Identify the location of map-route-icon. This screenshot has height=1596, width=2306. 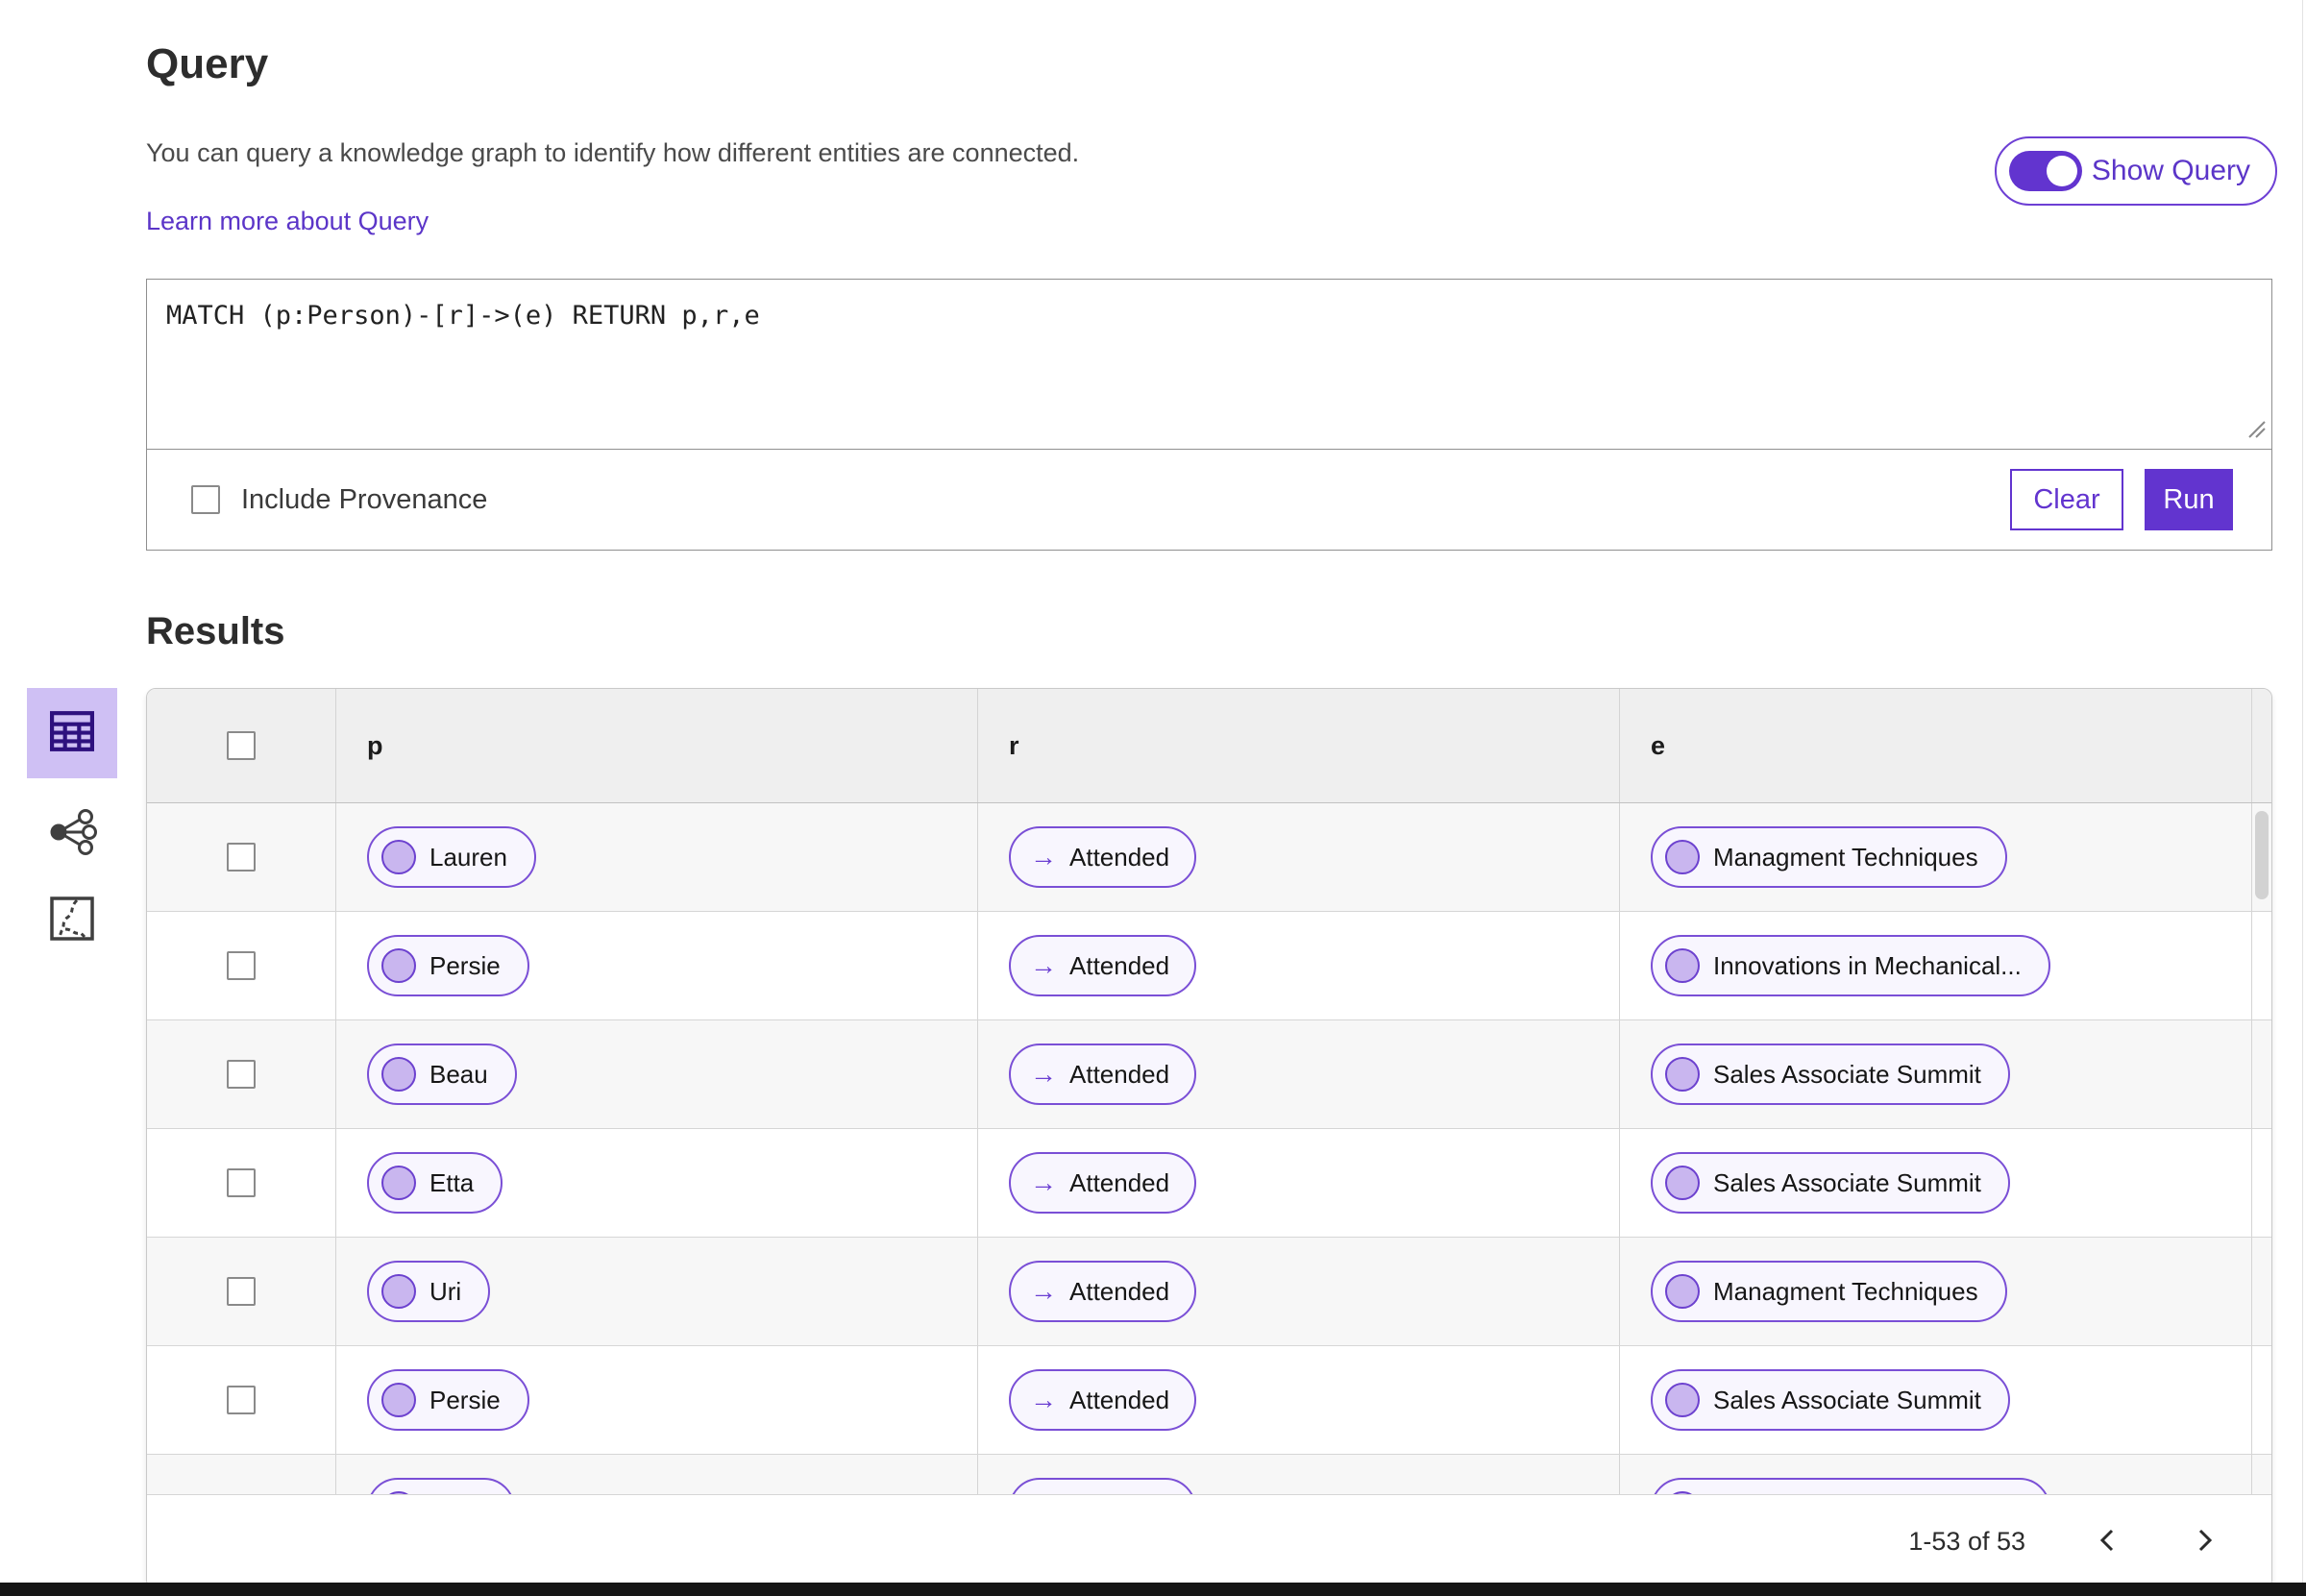
(72, 920).